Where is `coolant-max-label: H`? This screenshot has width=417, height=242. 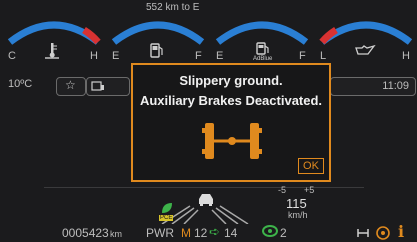
coolant-max-label: H is located at coordinates (94, 56).